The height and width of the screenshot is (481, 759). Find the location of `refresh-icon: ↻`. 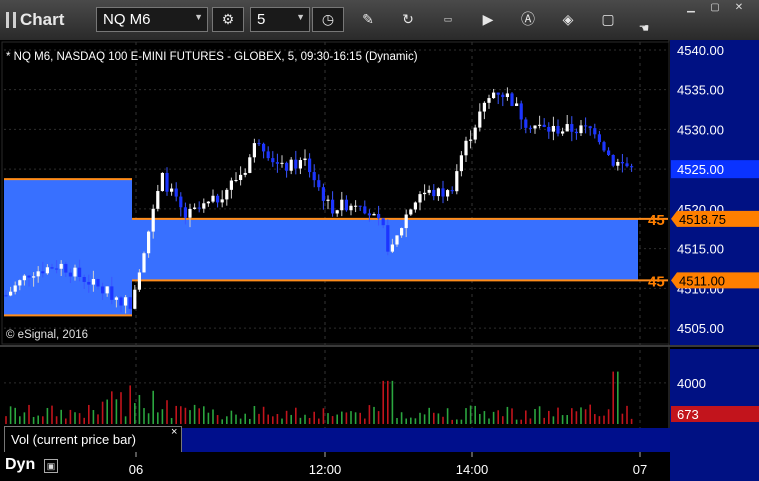

refresh-icon: ↻ is located at coordinates (408, 19).